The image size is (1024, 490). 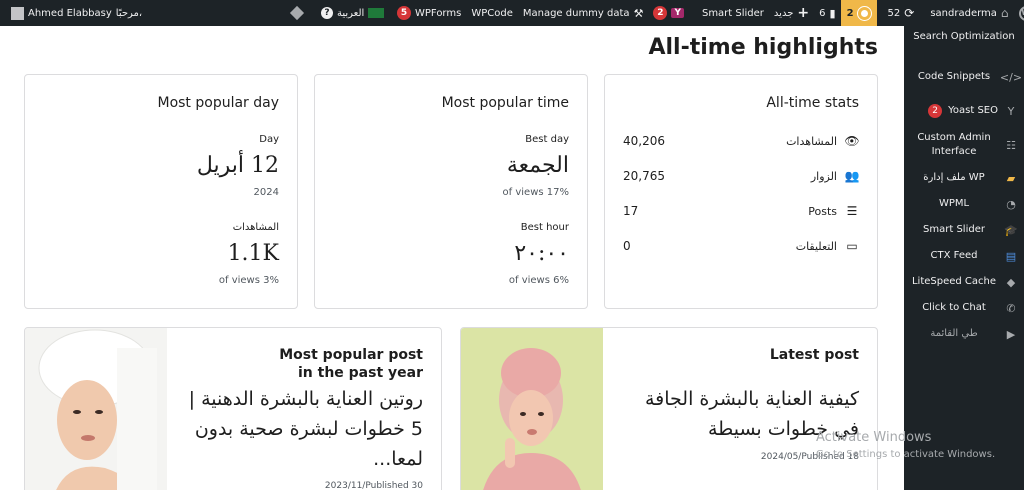 I want to click on day-year: 2024, so click(x=266, y=192).